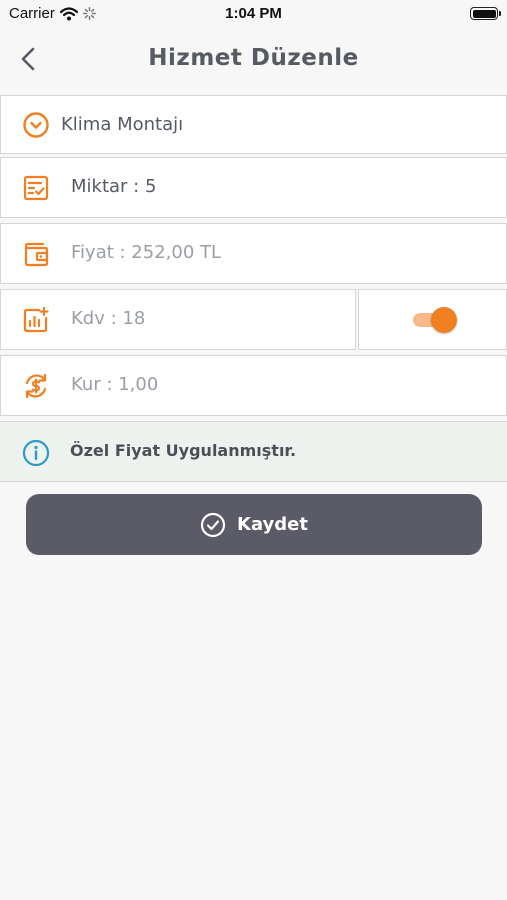 The height and width of the screenshot is (900, 507). Describe the element at coordinates (36, 386) in the screenshot. I see `currency-exchange-icon` at that location.